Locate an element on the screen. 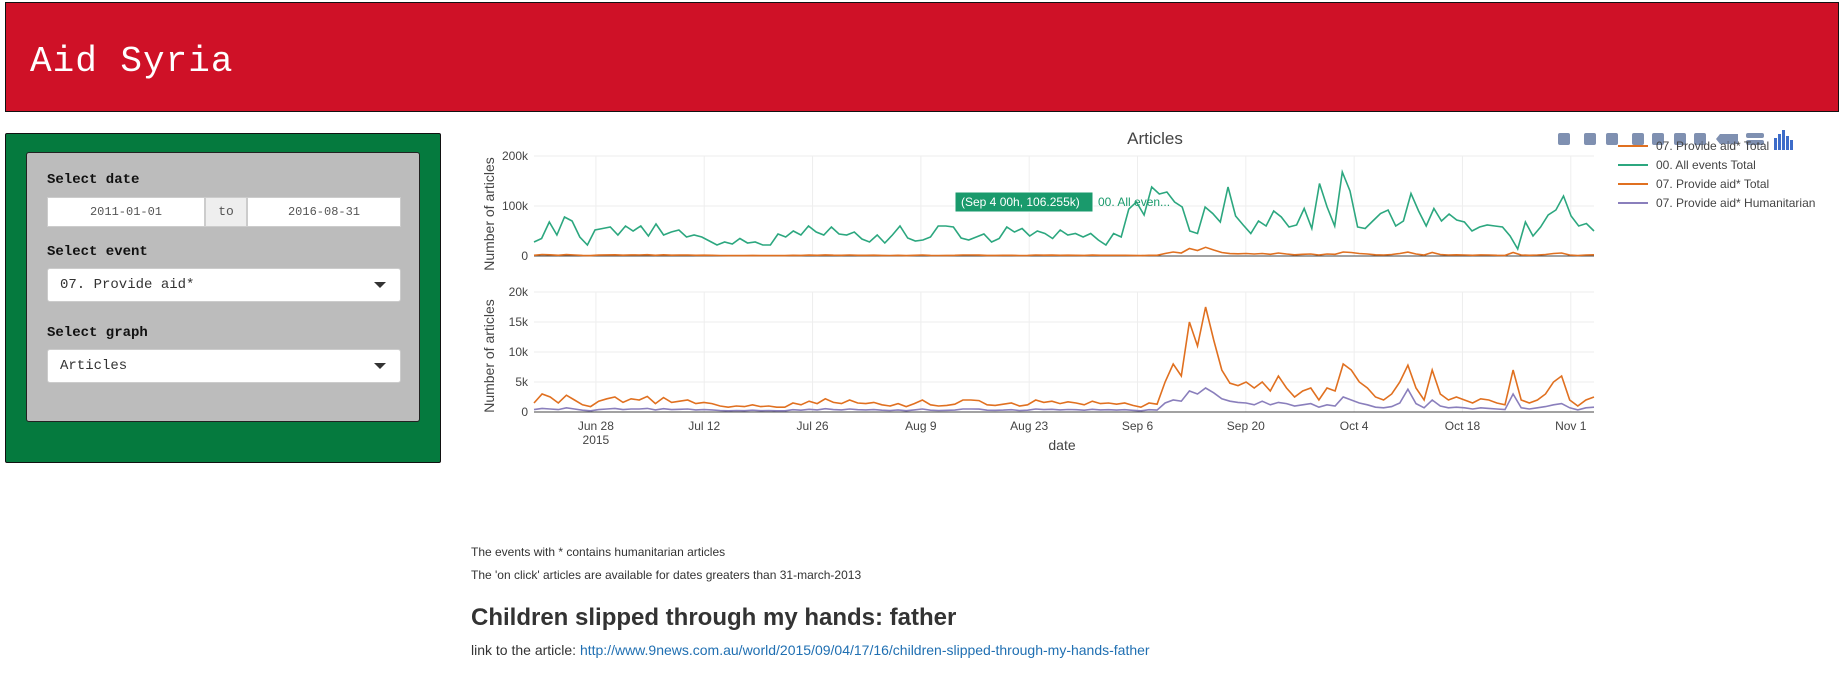 The image size is (1844, 694). series-humanitarian-bottom is located at coordinates (1064, 399).